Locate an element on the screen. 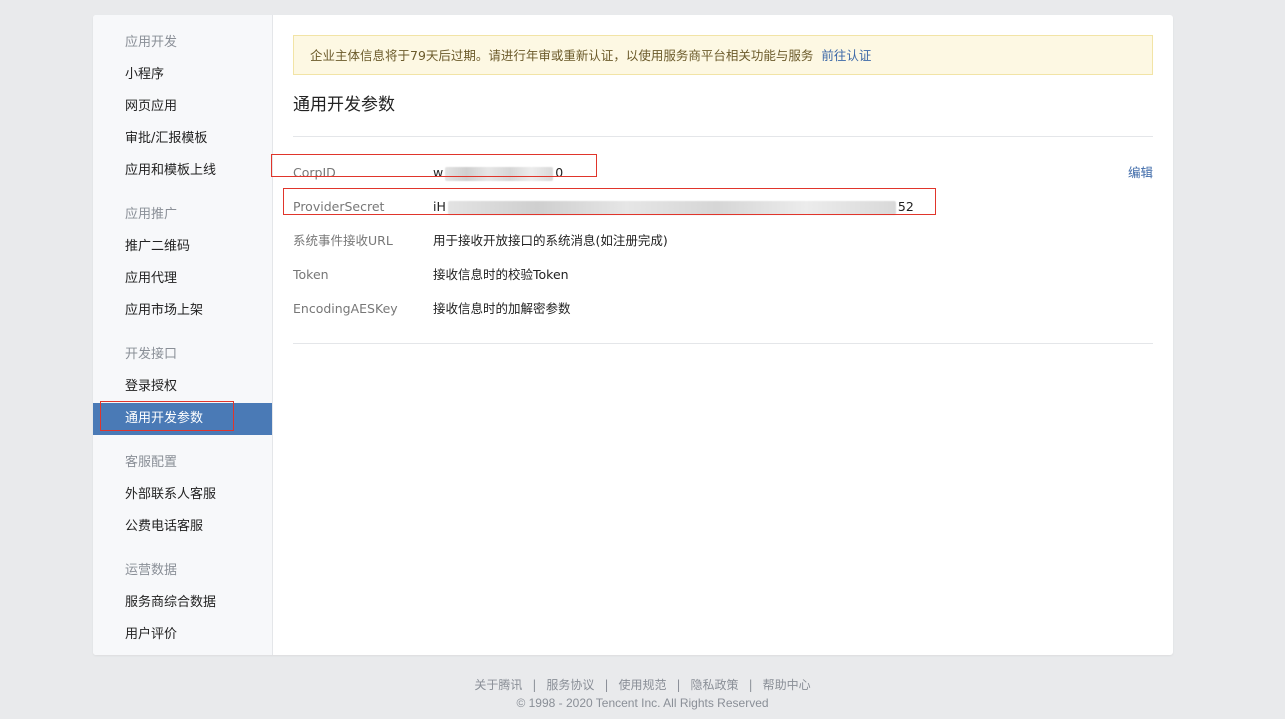 This screenshot has width=1285, height=719. param-label: 系统事件接收URL is located at coordinates (343, 240).